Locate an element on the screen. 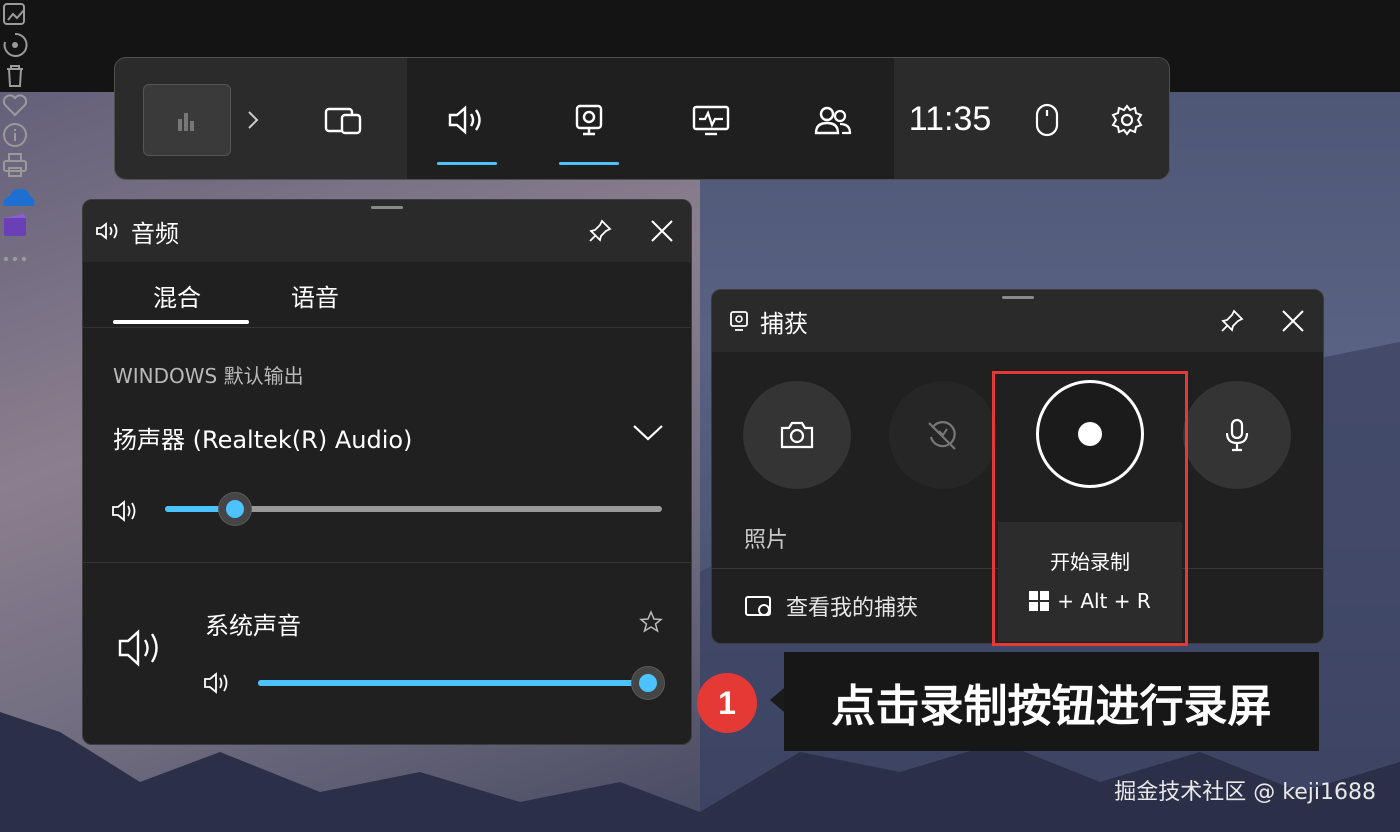 The image size is (1400, 832). chevron-down-icon is located at coordinates (648, 432).